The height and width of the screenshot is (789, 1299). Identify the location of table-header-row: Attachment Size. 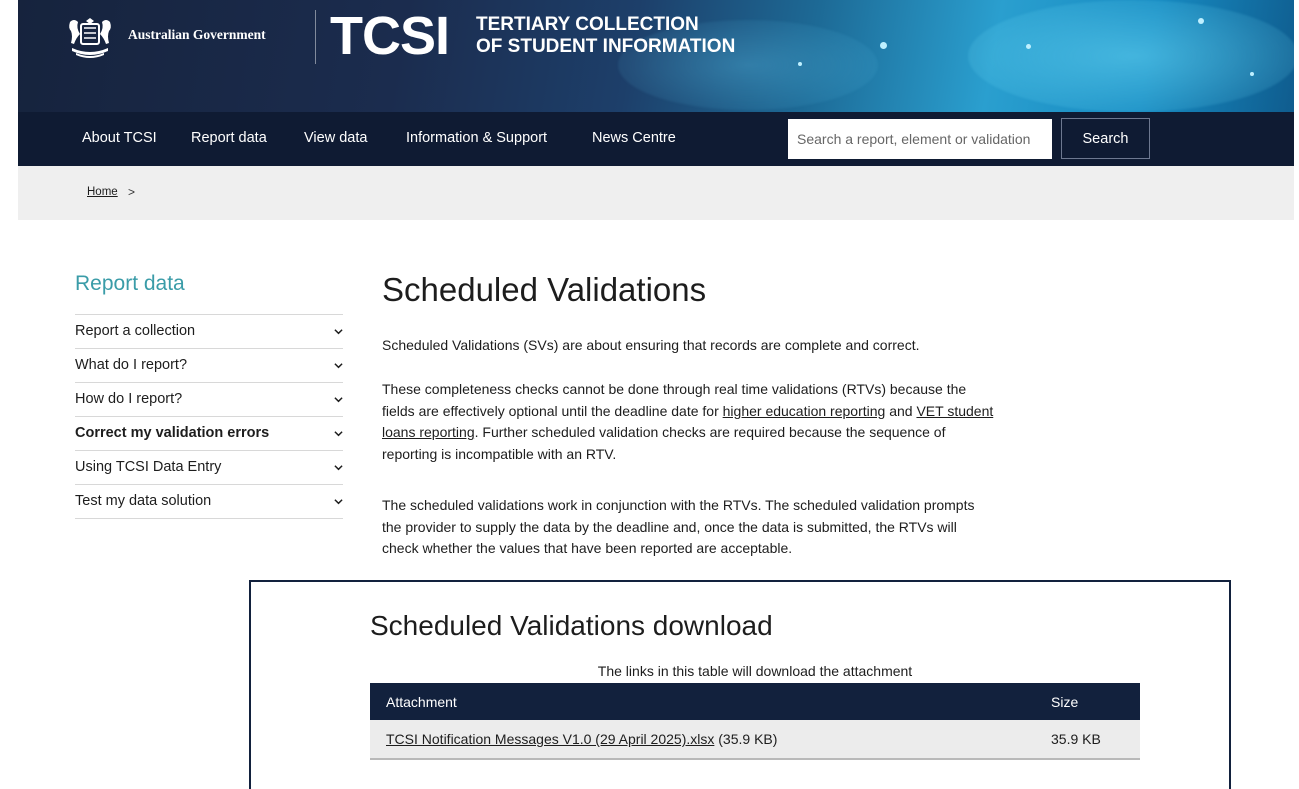
(755, 701).